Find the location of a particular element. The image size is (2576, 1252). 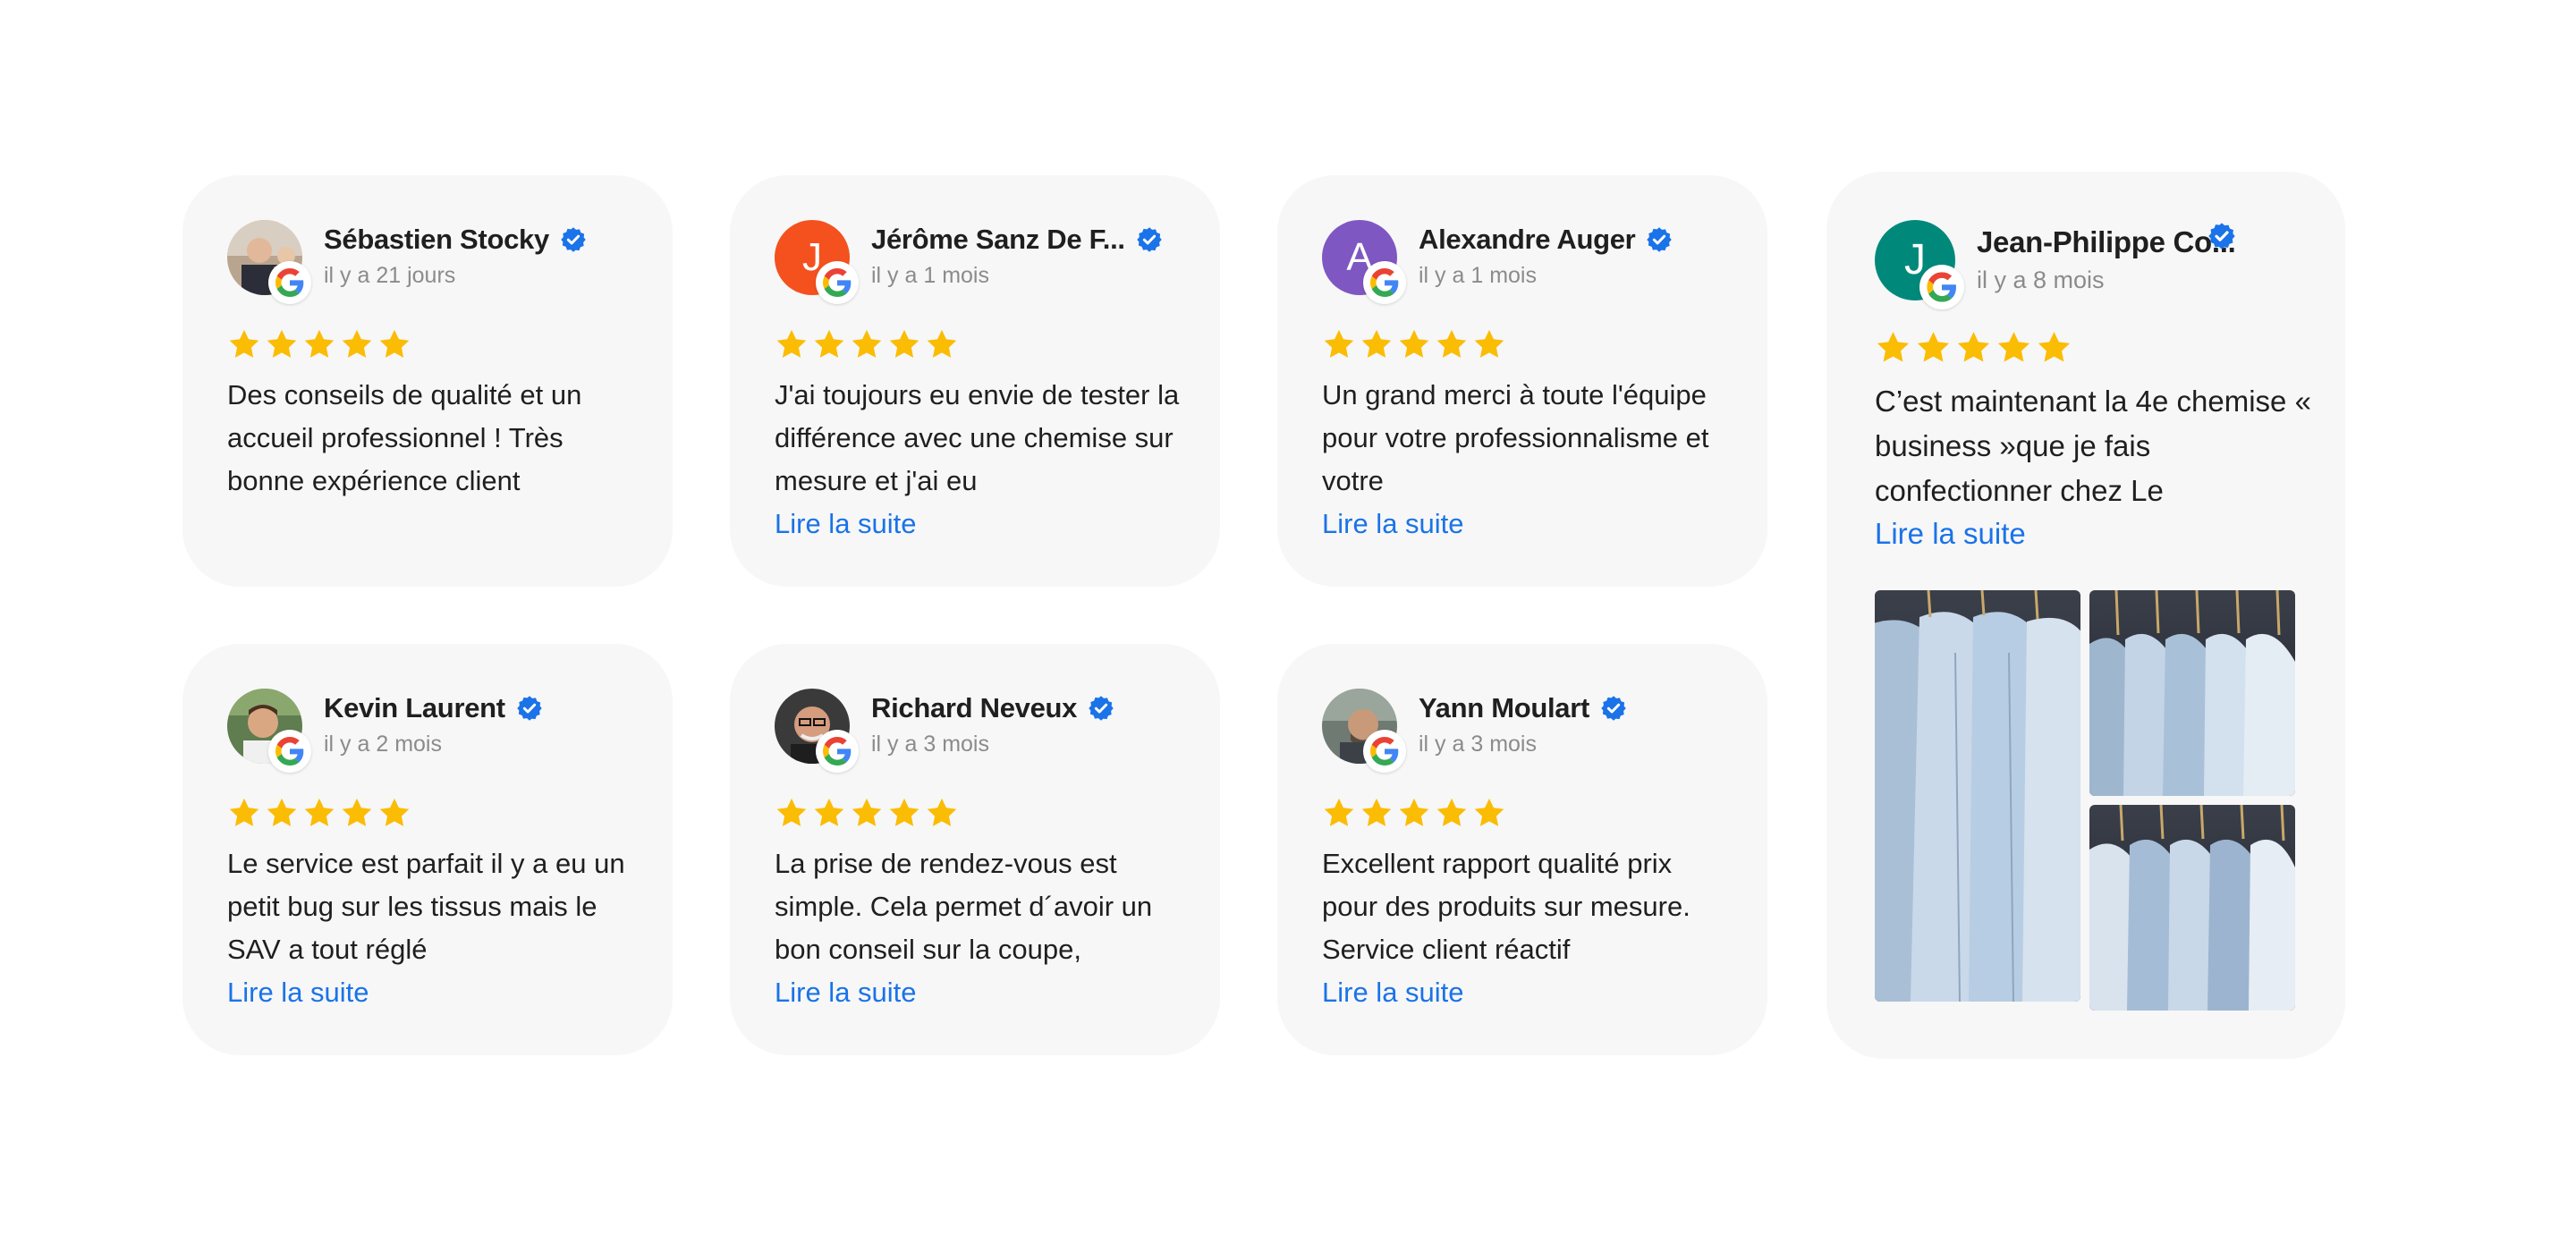

review-header: Richard Neveux il y a 3 mois is located at coordinates (980, 731).